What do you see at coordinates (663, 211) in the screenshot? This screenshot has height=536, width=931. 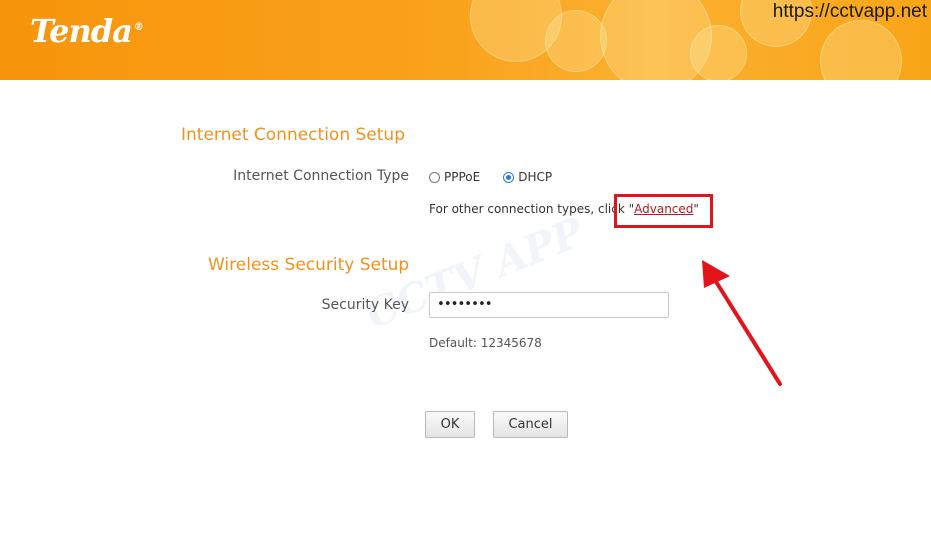 I see `annotation-highlight-box` at bounding box center [663, 211].